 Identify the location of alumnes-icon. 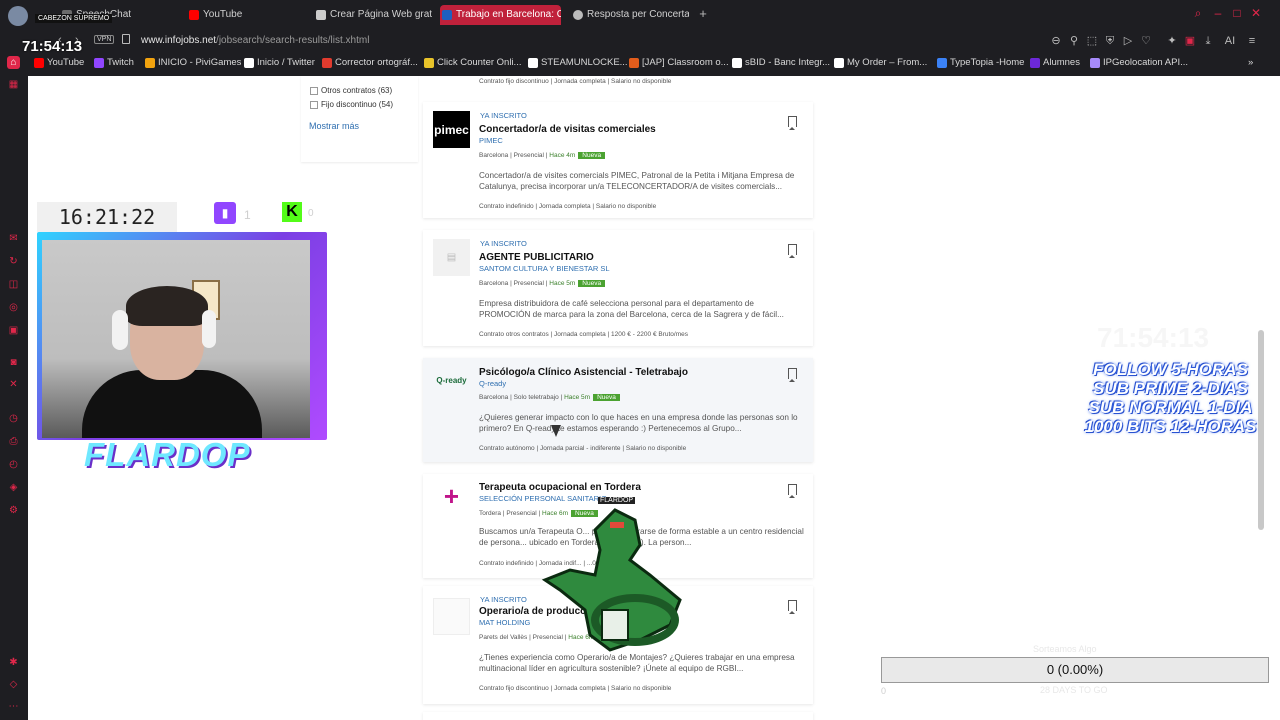
(1035, 63).